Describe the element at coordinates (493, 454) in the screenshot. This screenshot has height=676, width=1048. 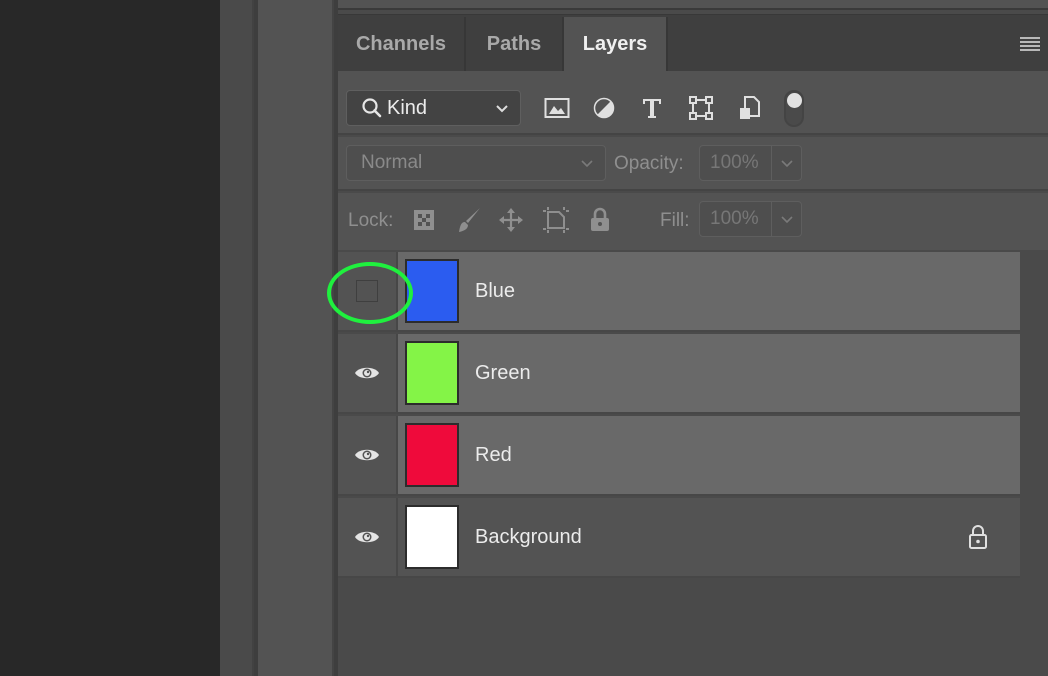
I see `layer-name: Red` at that location.